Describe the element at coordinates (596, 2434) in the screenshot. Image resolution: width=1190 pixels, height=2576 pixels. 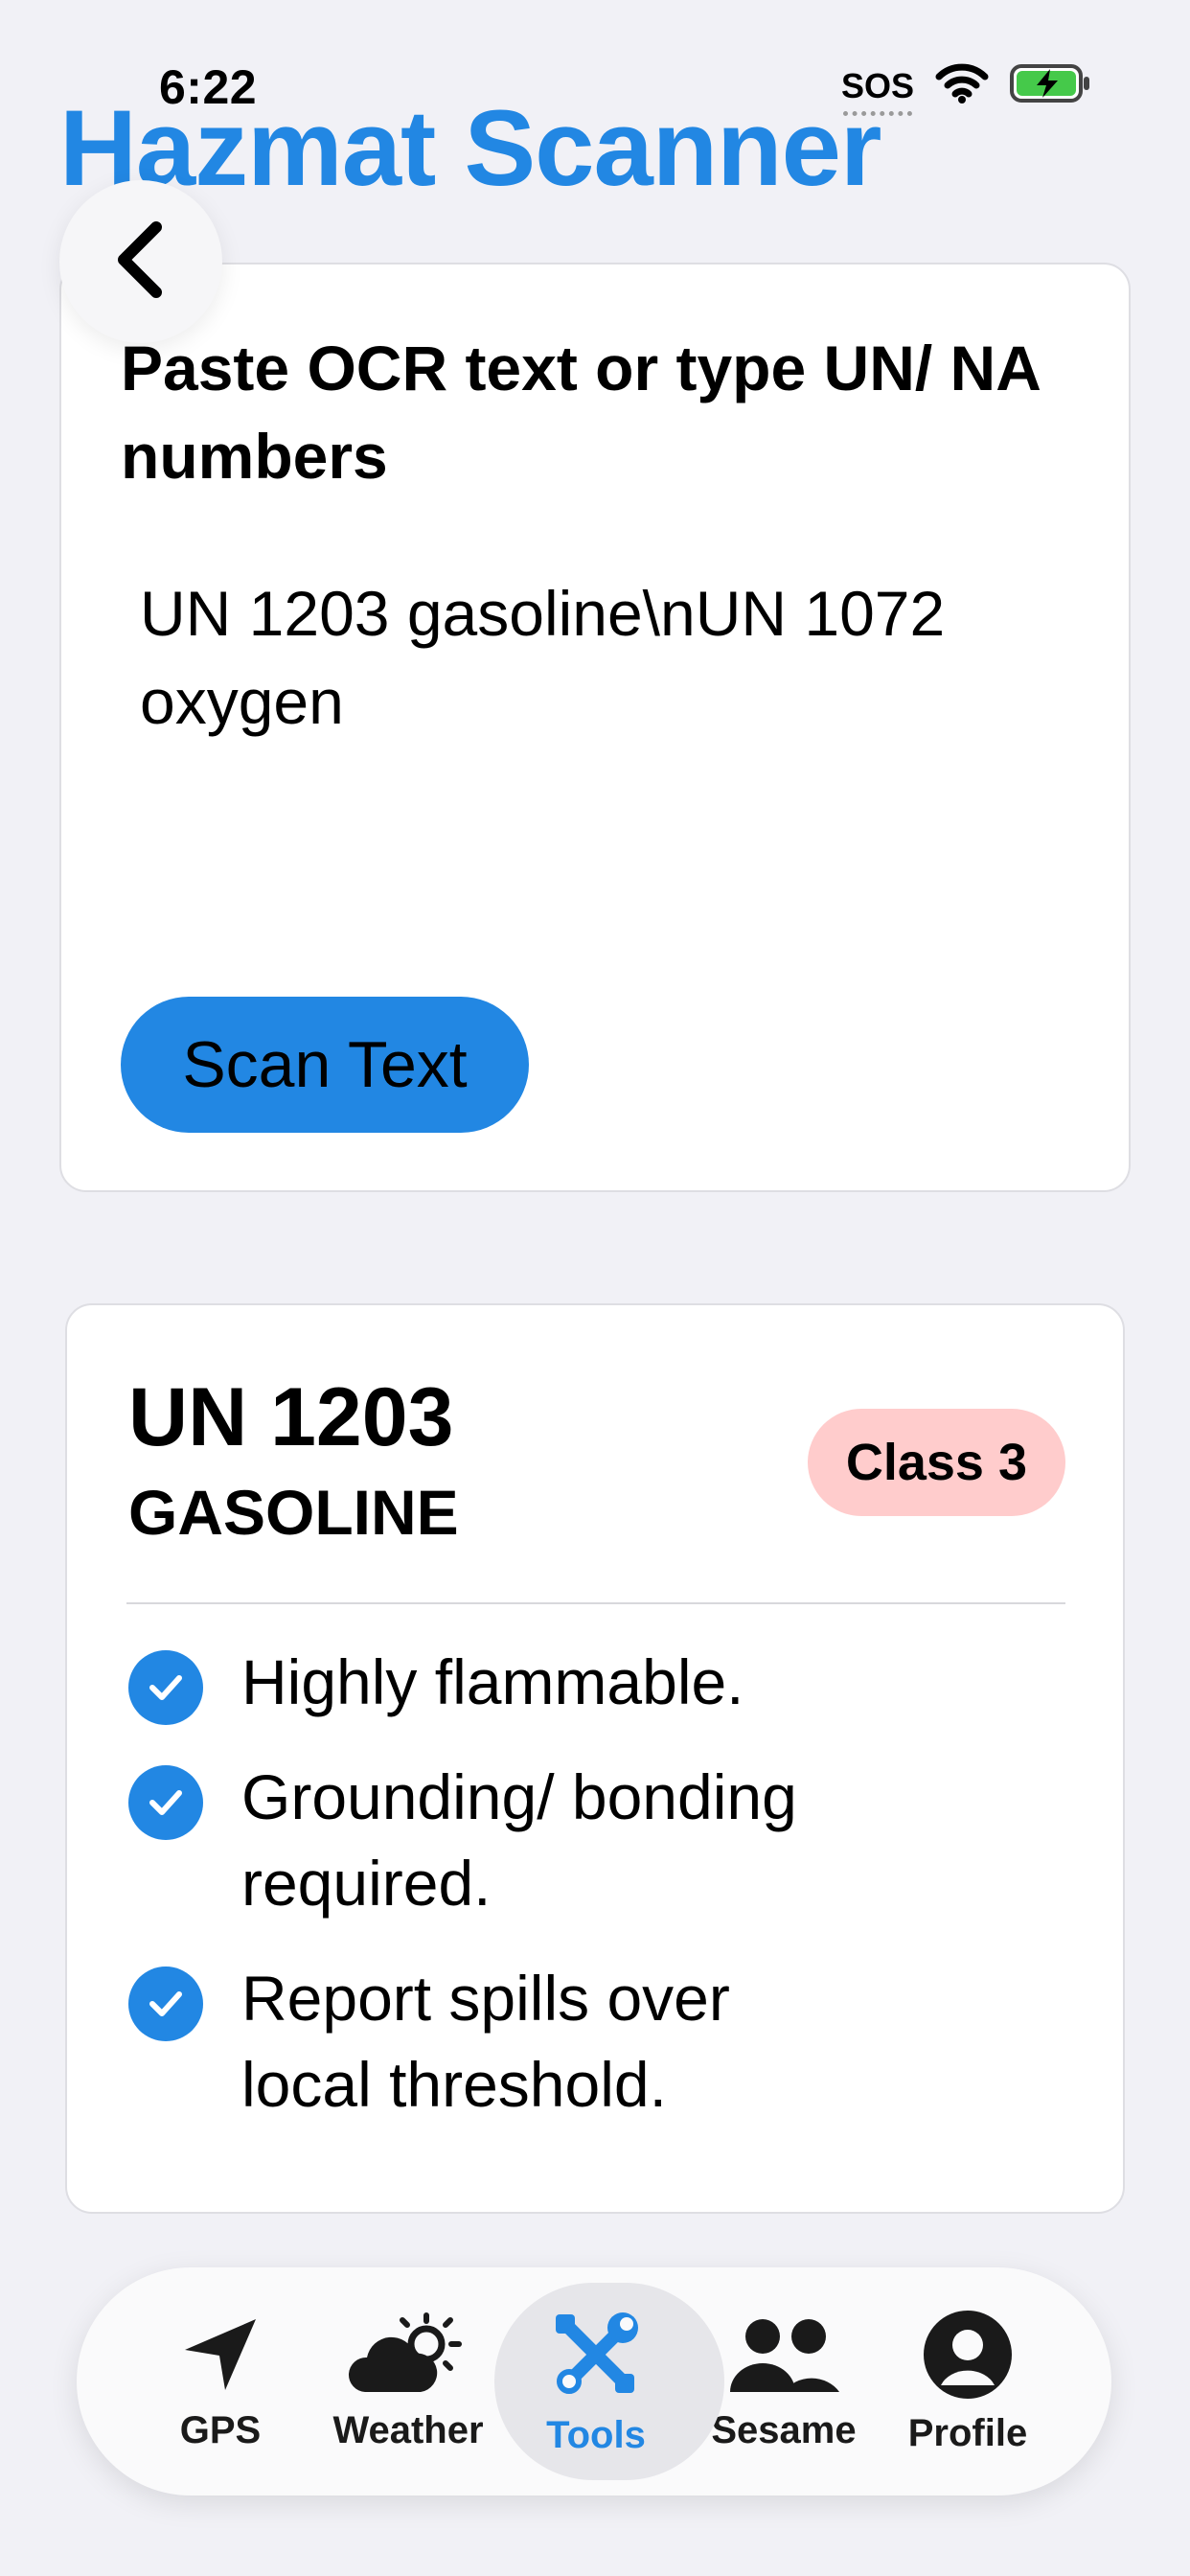
I see `tab-label: Tools` at that location.